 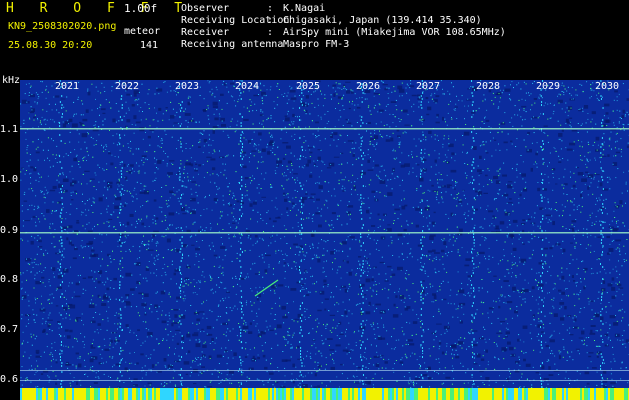 I want to click on time-tick-2022: 2022, so click(x=127, y=86).